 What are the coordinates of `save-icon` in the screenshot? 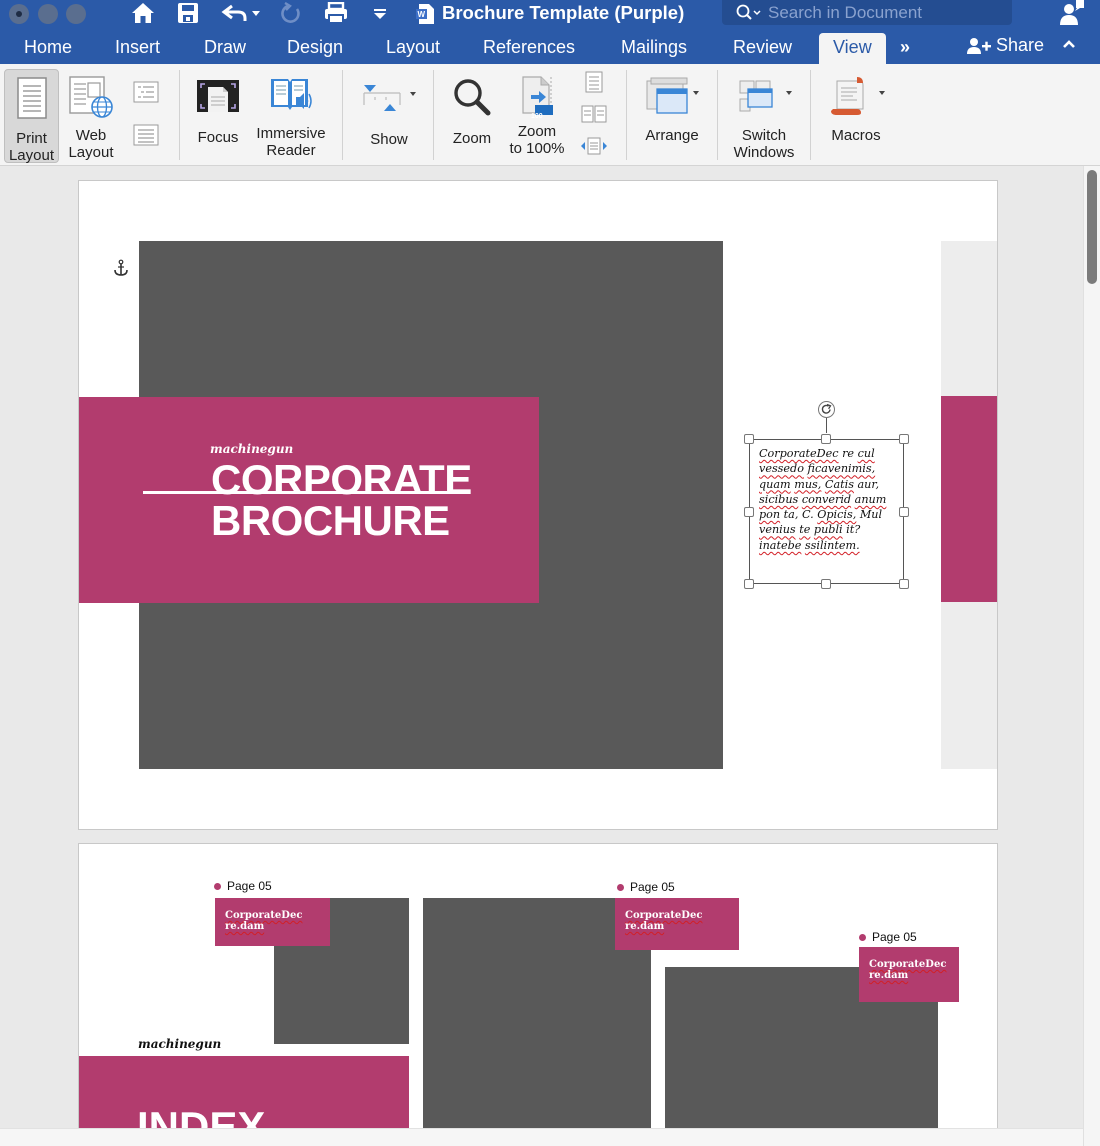 It's located at (188, 13).